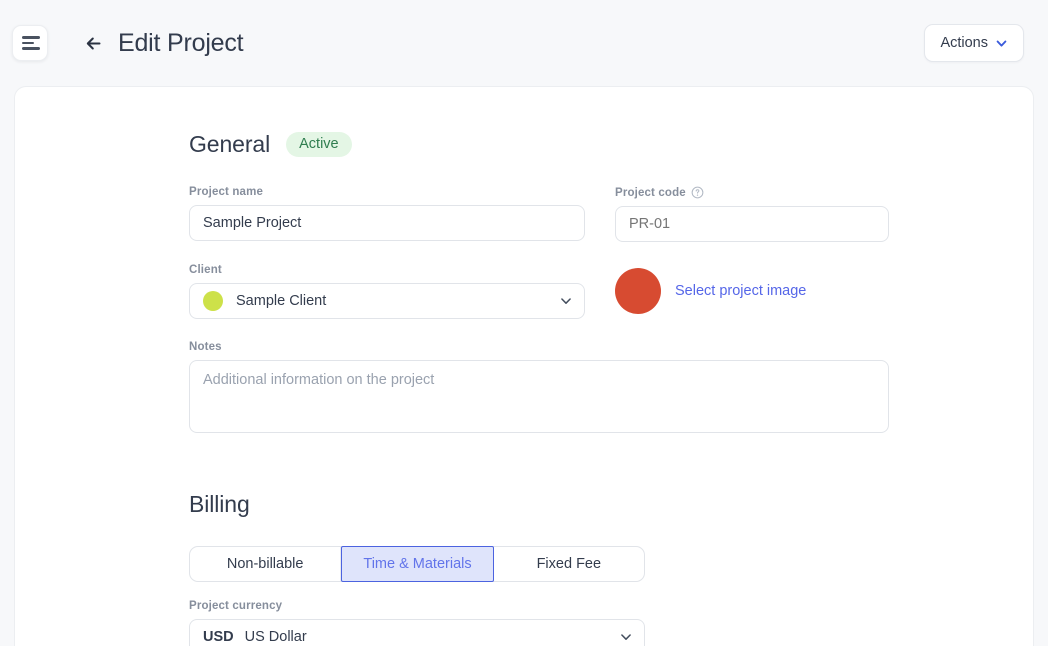 The height and width of the screenshot is (646, 1048). I want to click on general-section-title: General, so click(230, 144).